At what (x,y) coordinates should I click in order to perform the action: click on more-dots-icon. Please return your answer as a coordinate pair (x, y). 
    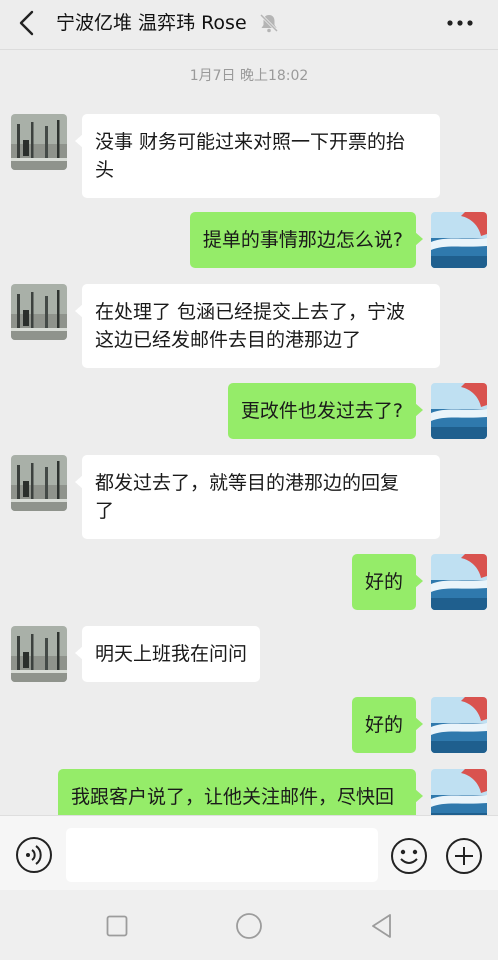
    Looking at the image, I should click on (460, 23).